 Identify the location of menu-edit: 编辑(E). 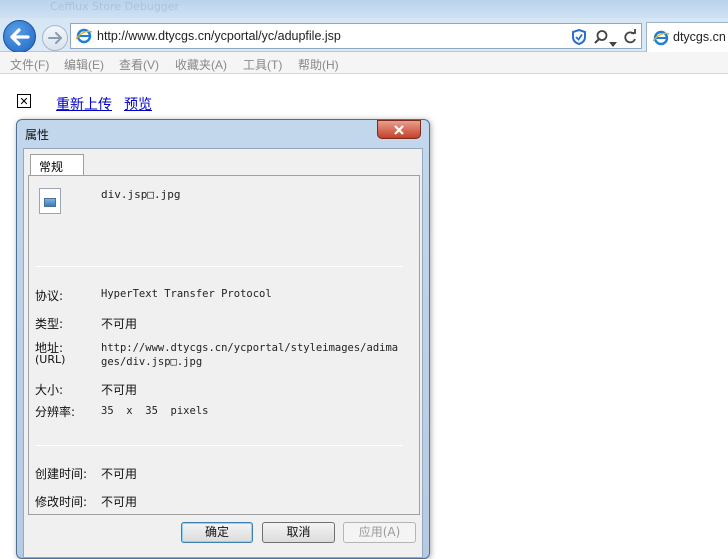
(84, 64).